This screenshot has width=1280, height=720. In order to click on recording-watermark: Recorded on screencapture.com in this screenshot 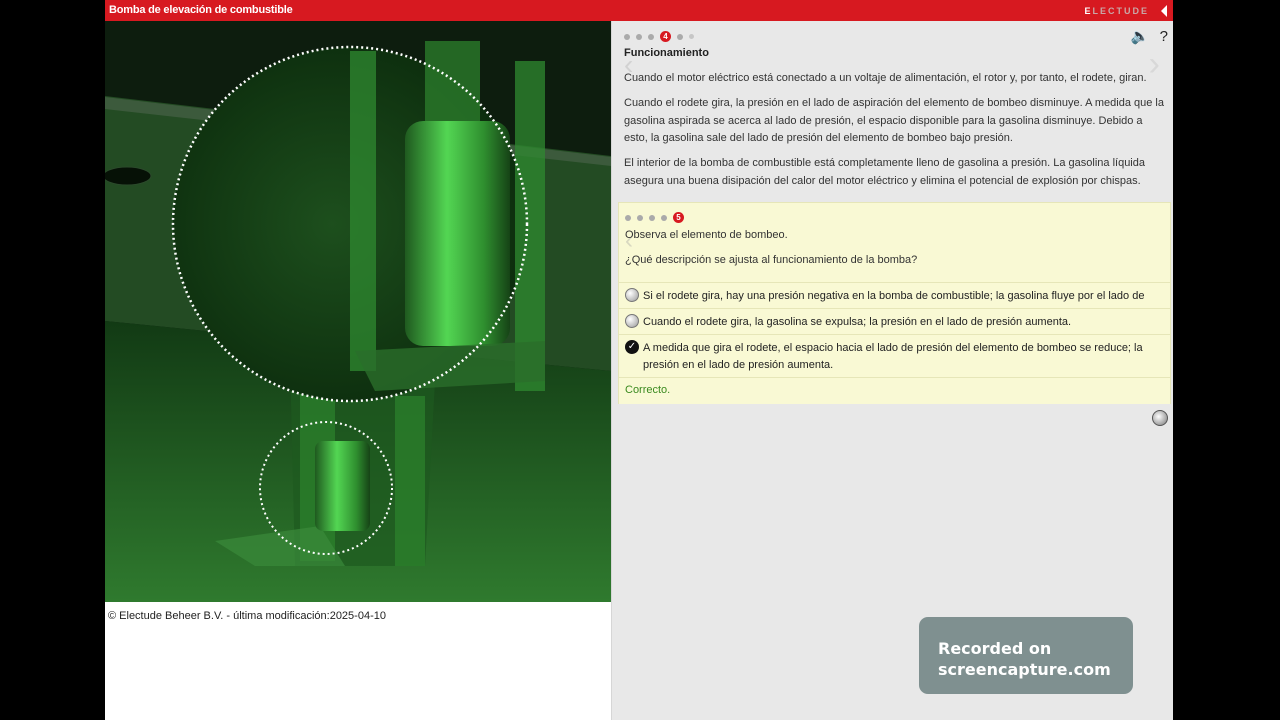, I will do `click(1026, 655)`.